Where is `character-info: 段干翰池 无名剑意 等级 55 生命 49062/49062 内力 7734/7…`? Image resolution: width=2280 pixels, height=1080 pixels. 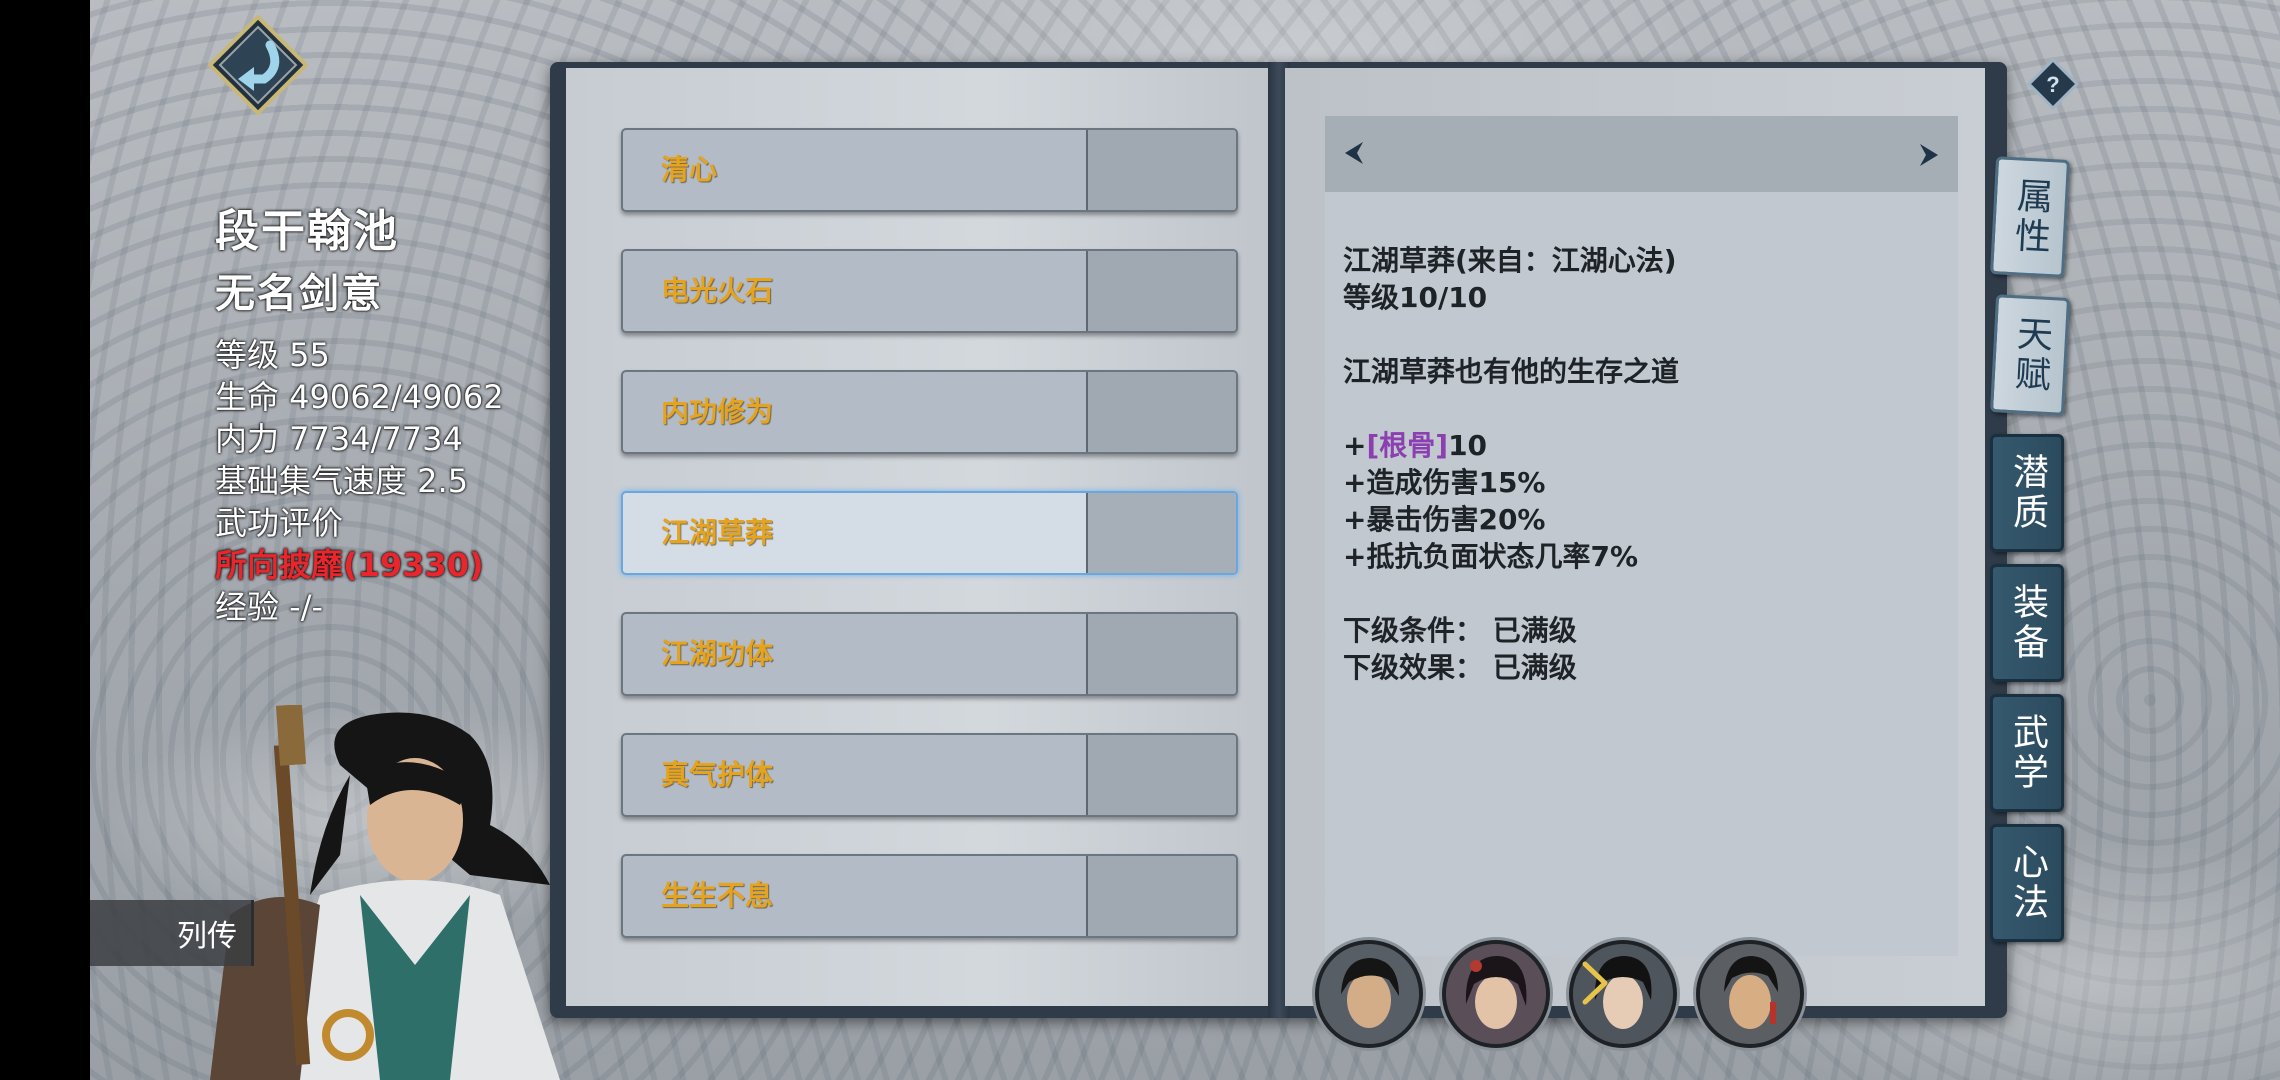 character-info: 段干翰池 无名剑意 等级 55 生命 49062/49062 内力 7734/7… is located at coordinates (359, 419).